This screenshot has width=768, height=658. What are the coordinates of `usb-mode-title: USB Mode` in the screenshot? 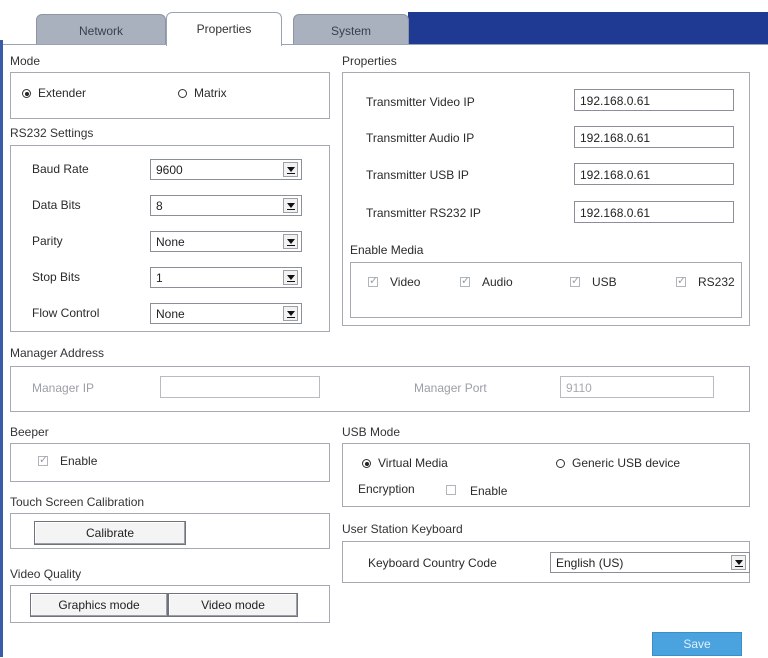 It's located at (371, 432).